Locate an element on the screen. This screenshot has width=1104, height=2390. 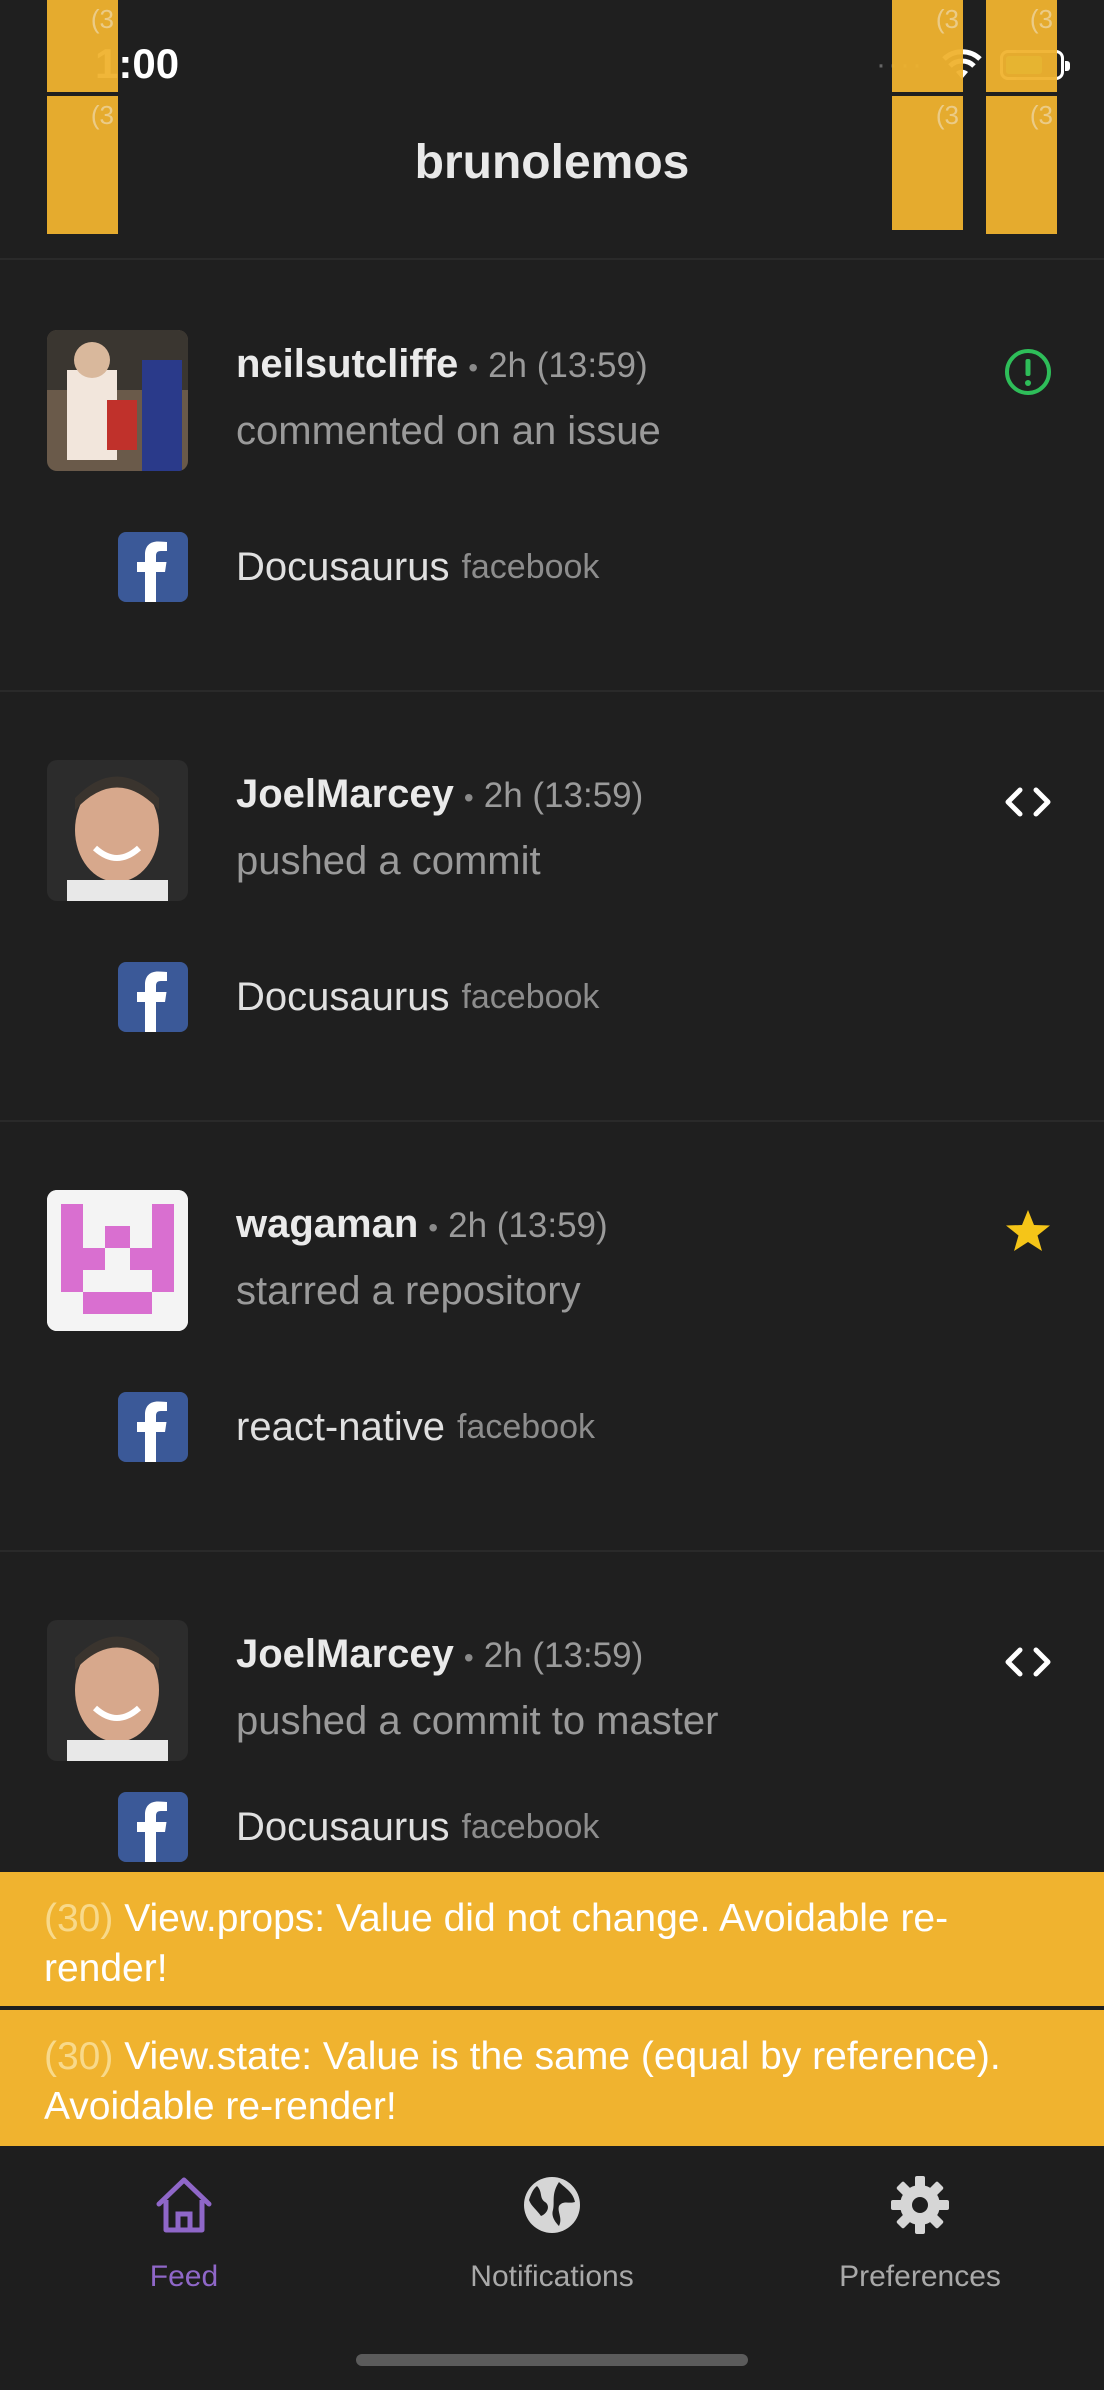
tab-feed: Feed is located at coordinates (184, 2232).